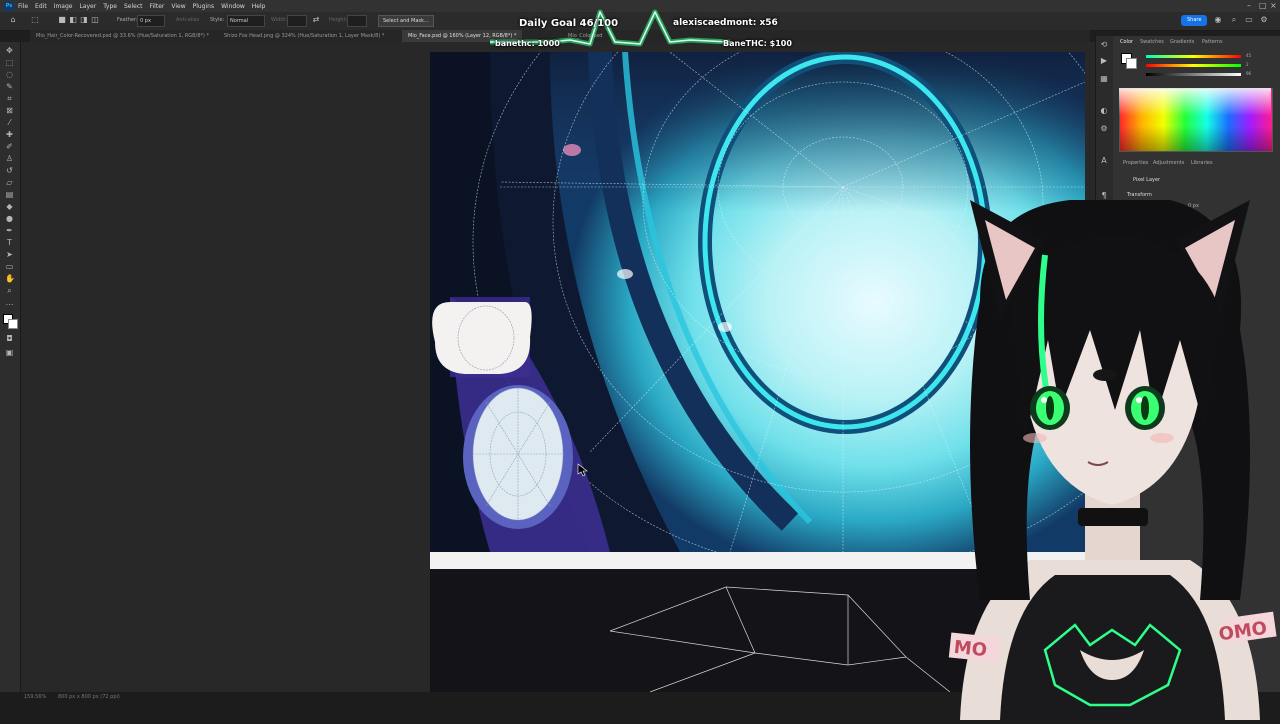 The height and width of the screenshot is (724, 1280). What do you see at coordinates (127, 20) in the screenshot?
I see `feather-label: Feather:` at bounding box center [127, 20].